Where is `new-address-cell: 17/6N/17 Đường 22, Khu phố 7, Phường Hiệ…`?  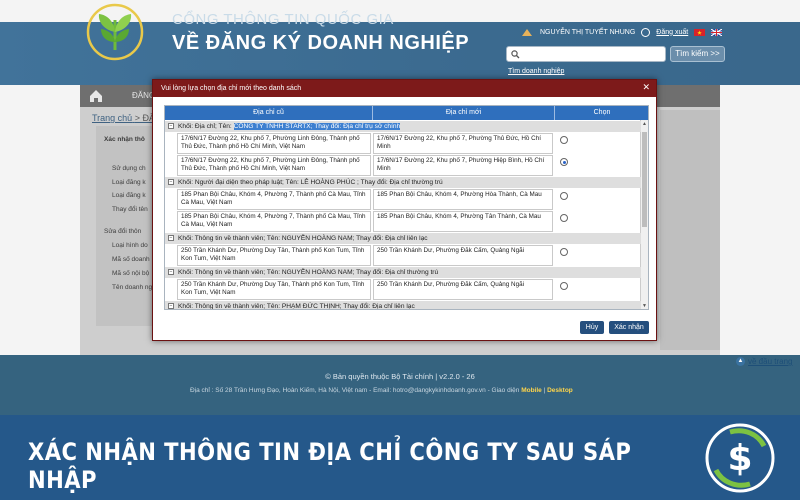 new-address-cell: 17/6N/17 Đường 22, Khu phố 7, Phường Hiệ… is located at coordinates (463, 165).